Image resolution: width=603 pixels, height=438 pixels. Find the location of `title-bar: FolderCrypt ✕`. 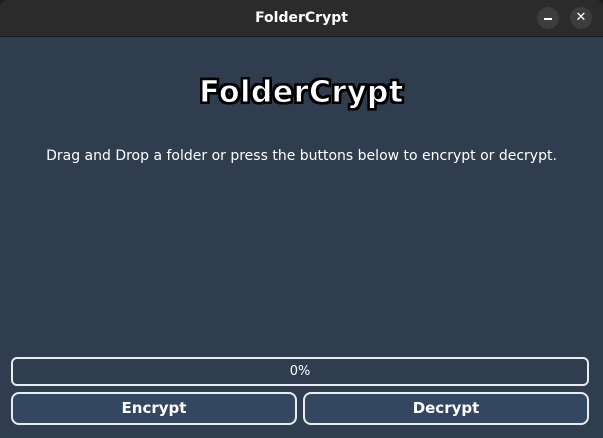

title-bar: FolderCrypt ✕ is located at coordinates (301, 18).